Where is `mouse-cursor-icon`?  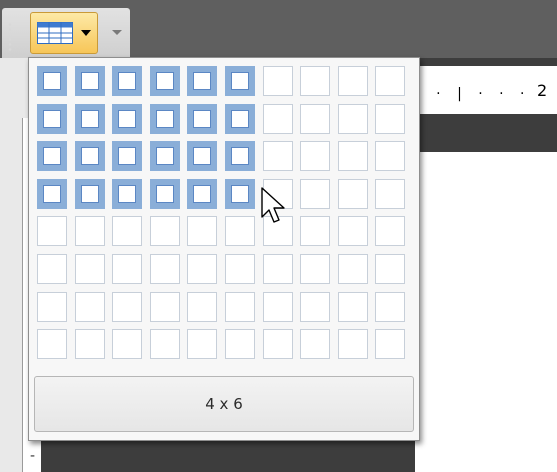 mouse-cursor-icon is located at coordinates (273, 205).